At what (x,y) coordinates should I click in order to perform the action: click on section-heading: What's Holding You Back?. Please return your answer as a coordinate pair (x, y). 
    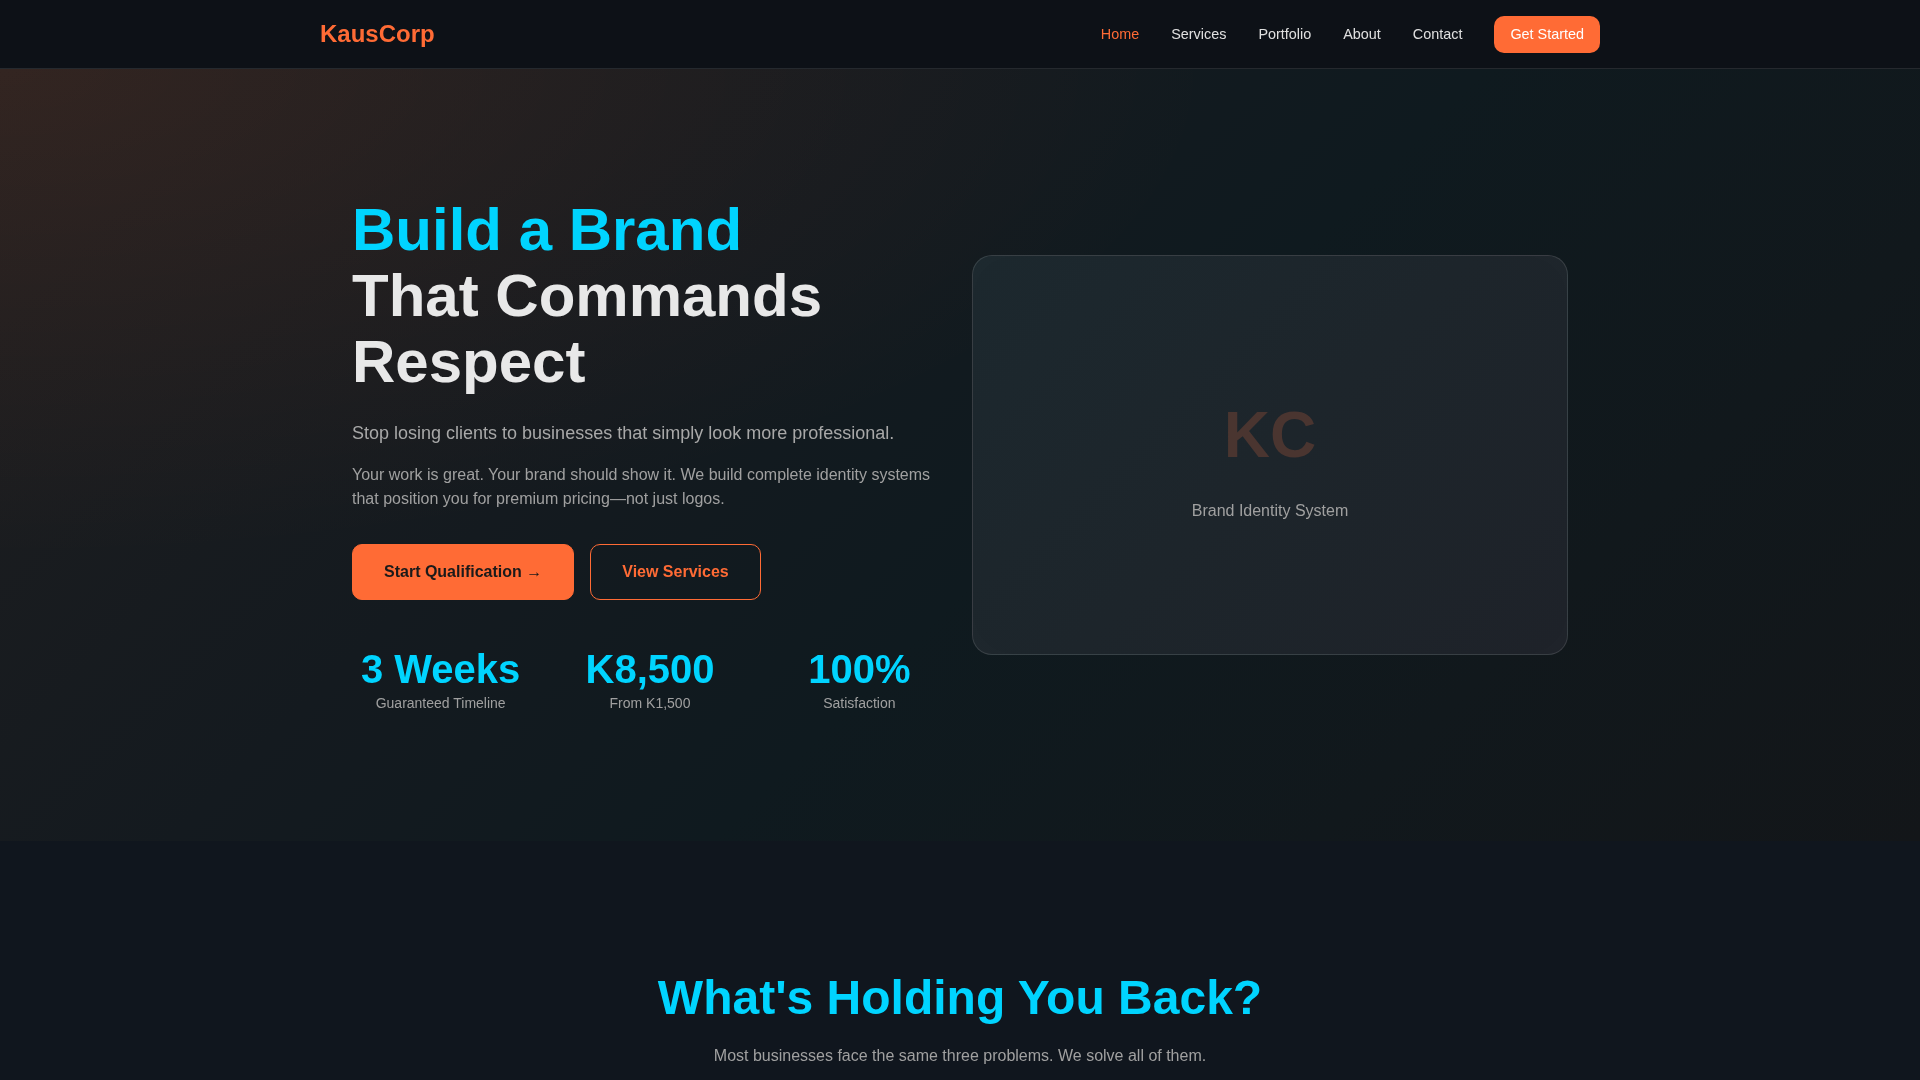
    Looking at the image, I should click on (960, 998).